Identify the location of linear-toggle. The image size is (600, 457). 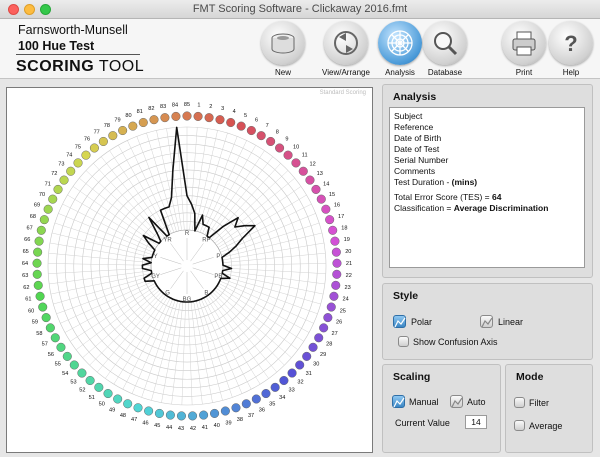
(486, 321).